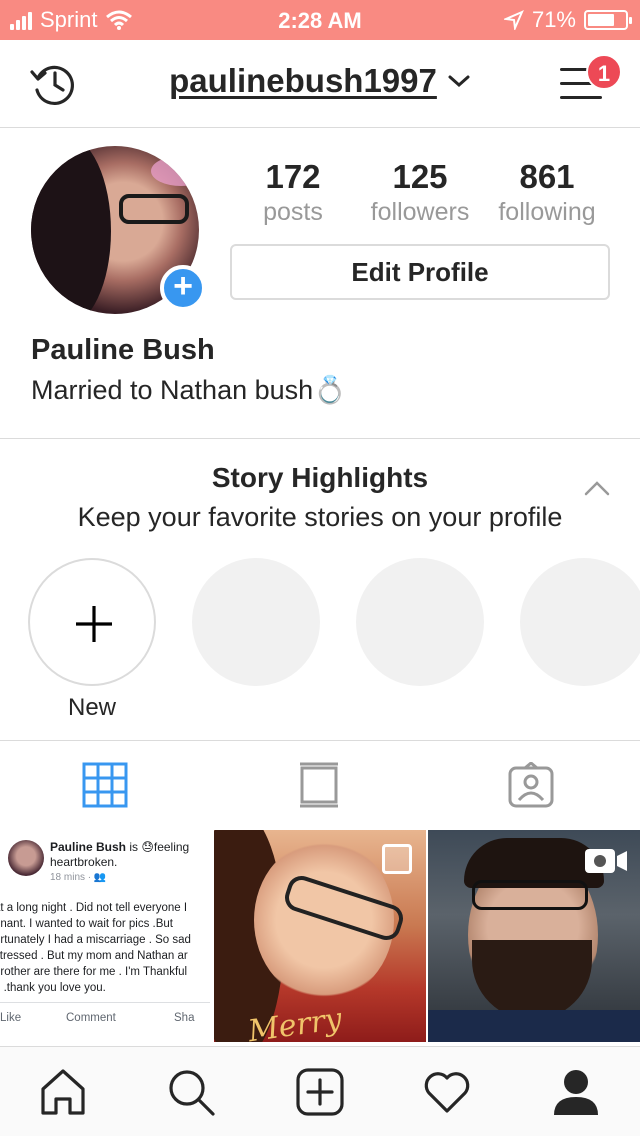  Describe the element at coordinates (420, 192) in the screenshot. I see `followers-count: 125 followers` at that location.